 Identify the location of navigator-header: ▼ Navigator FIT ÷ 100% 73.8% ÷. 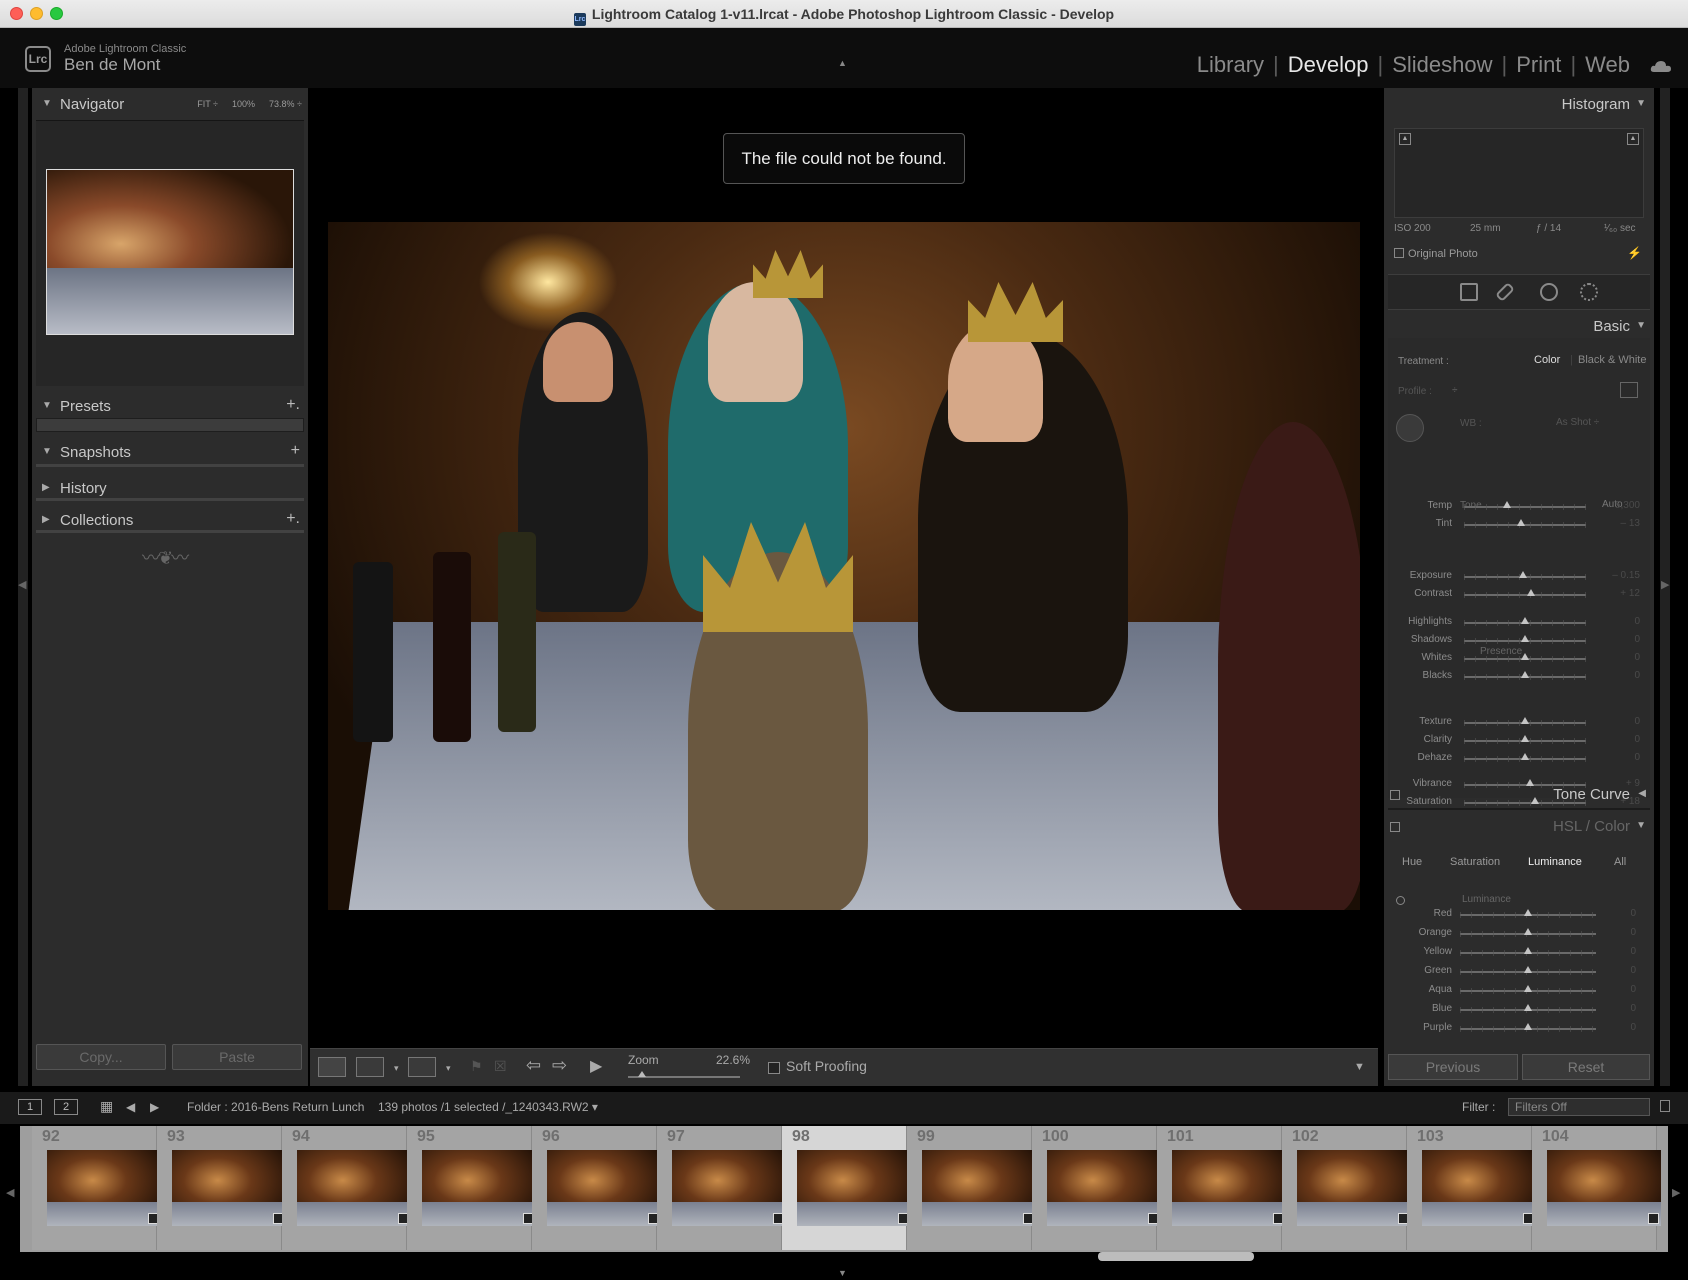
(170, 105).